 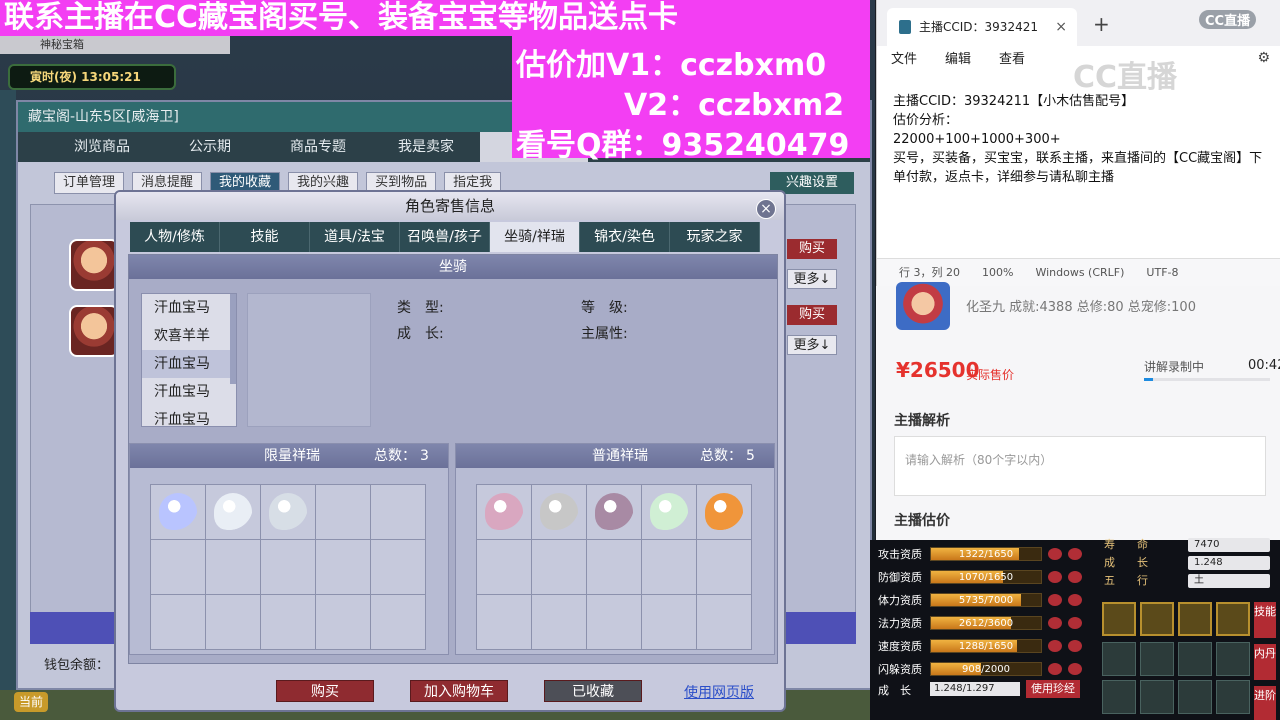 I want to click on aptitude-bar: 5735/7000, so click(x=986, y=600).